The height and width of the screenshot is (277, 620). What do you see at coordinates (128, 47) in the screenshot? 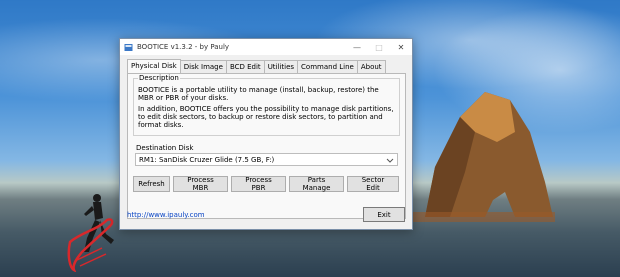
I see `app-icon` at bounding box center [128, 47].